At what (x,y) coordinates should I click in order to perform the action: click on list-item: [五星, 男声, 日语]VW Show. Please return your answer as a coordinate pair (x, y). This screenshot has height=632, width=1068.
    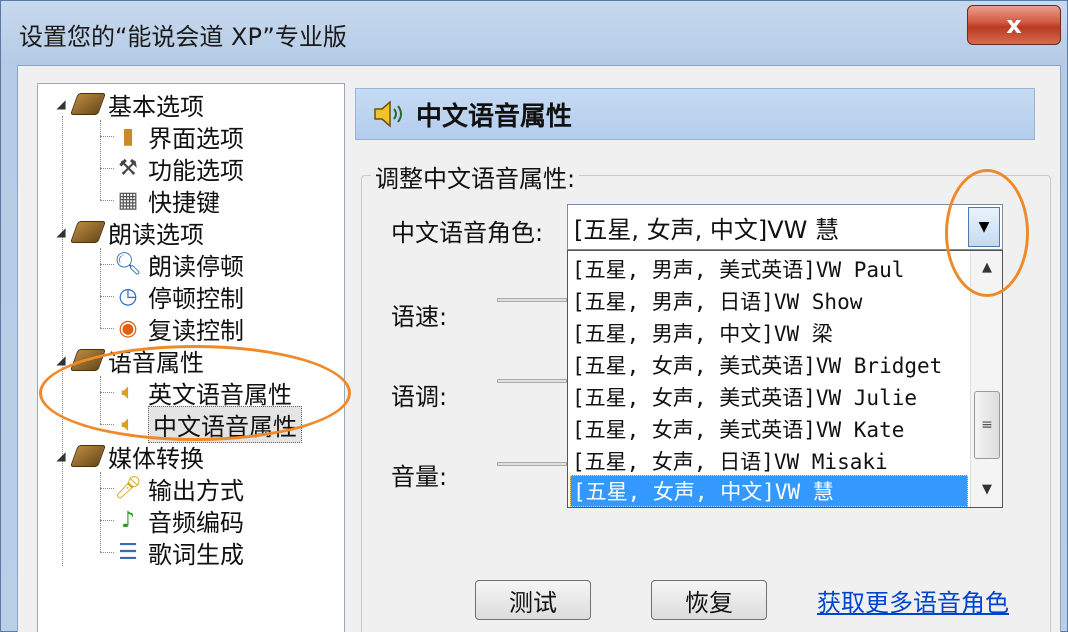
    Looking at the image, I should click on (769, 301).